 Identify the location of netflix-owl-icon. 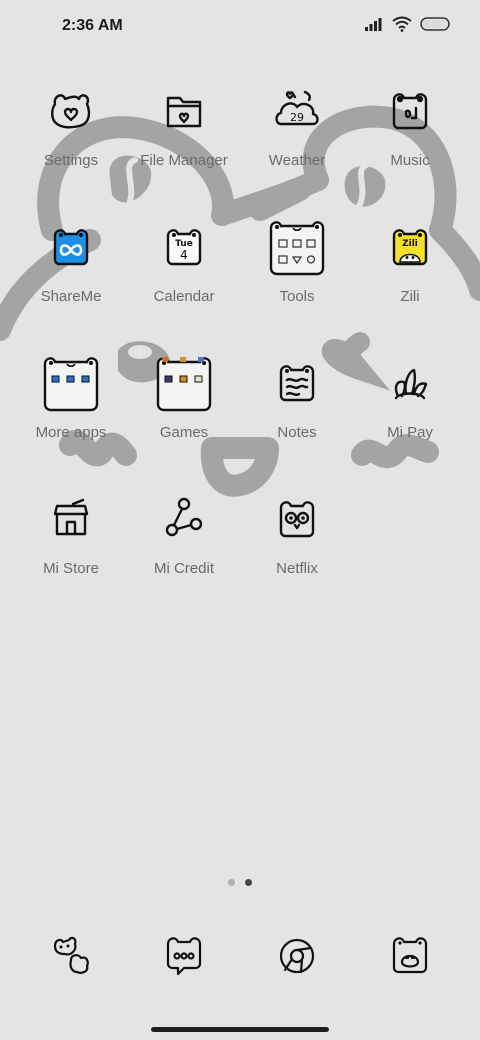
(297, 520).